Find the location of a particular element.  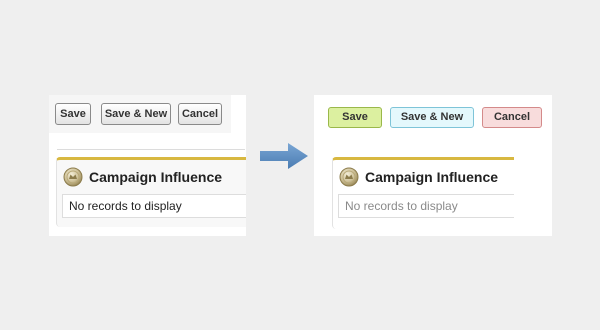

before-button-bar: Save Save & New Cancel is located at coordinates (140, 114).